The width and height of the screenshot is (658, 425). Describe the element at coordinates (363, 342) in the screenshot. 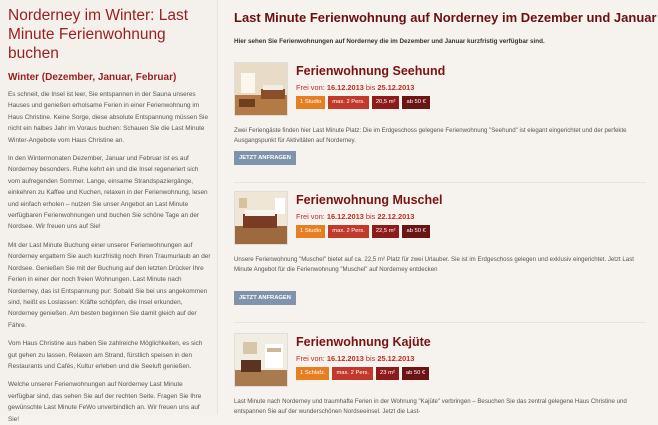

I see `apartment-title: Ferienwohnung Kajüte` at that location.